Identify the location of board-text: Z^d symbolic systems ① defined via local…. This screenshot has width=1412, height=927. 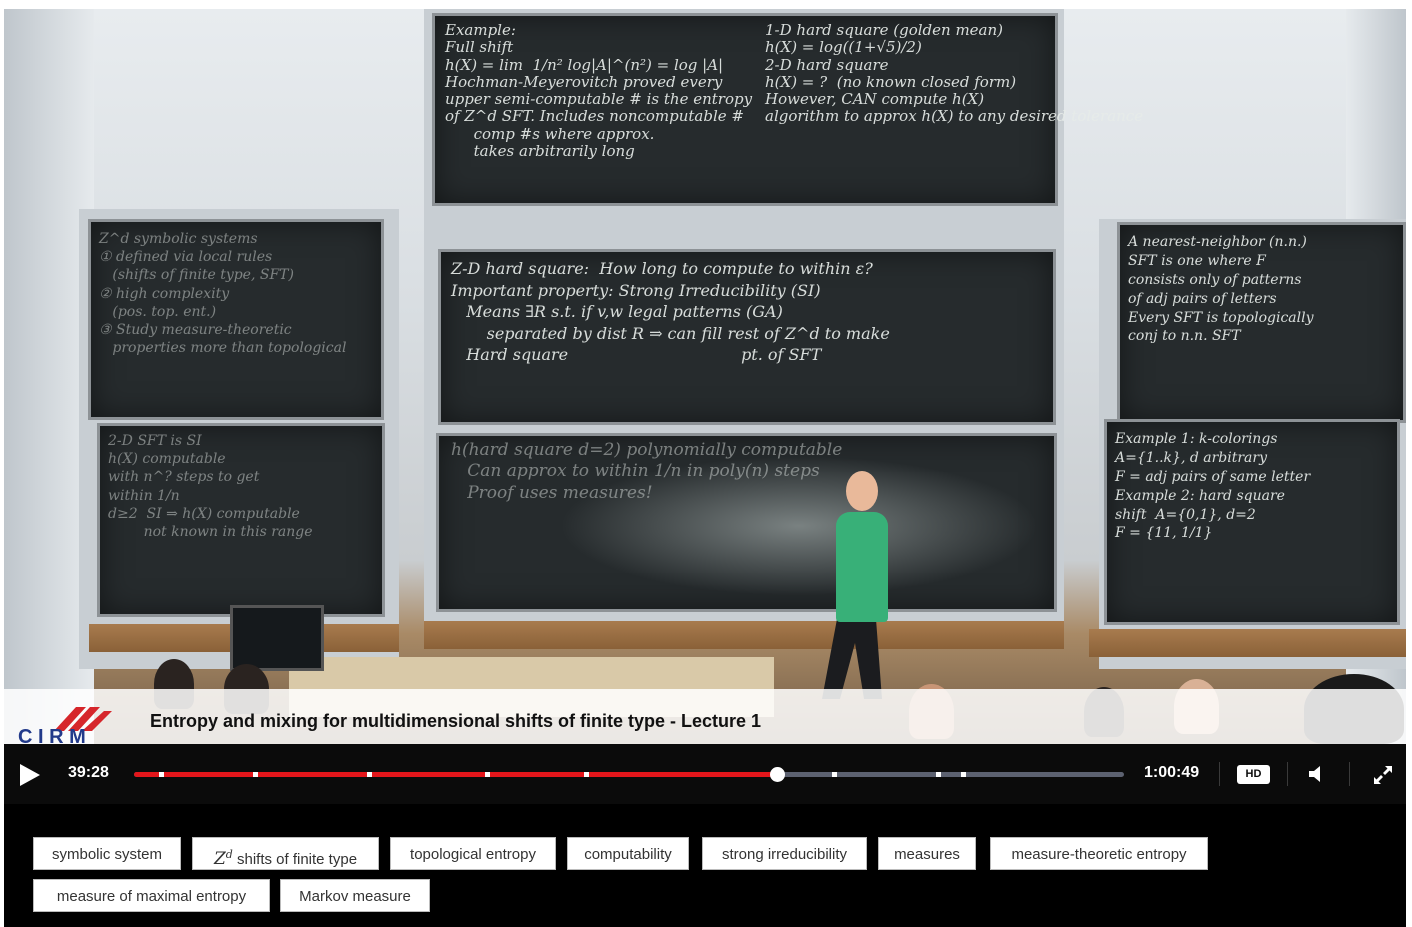
(223, 294).